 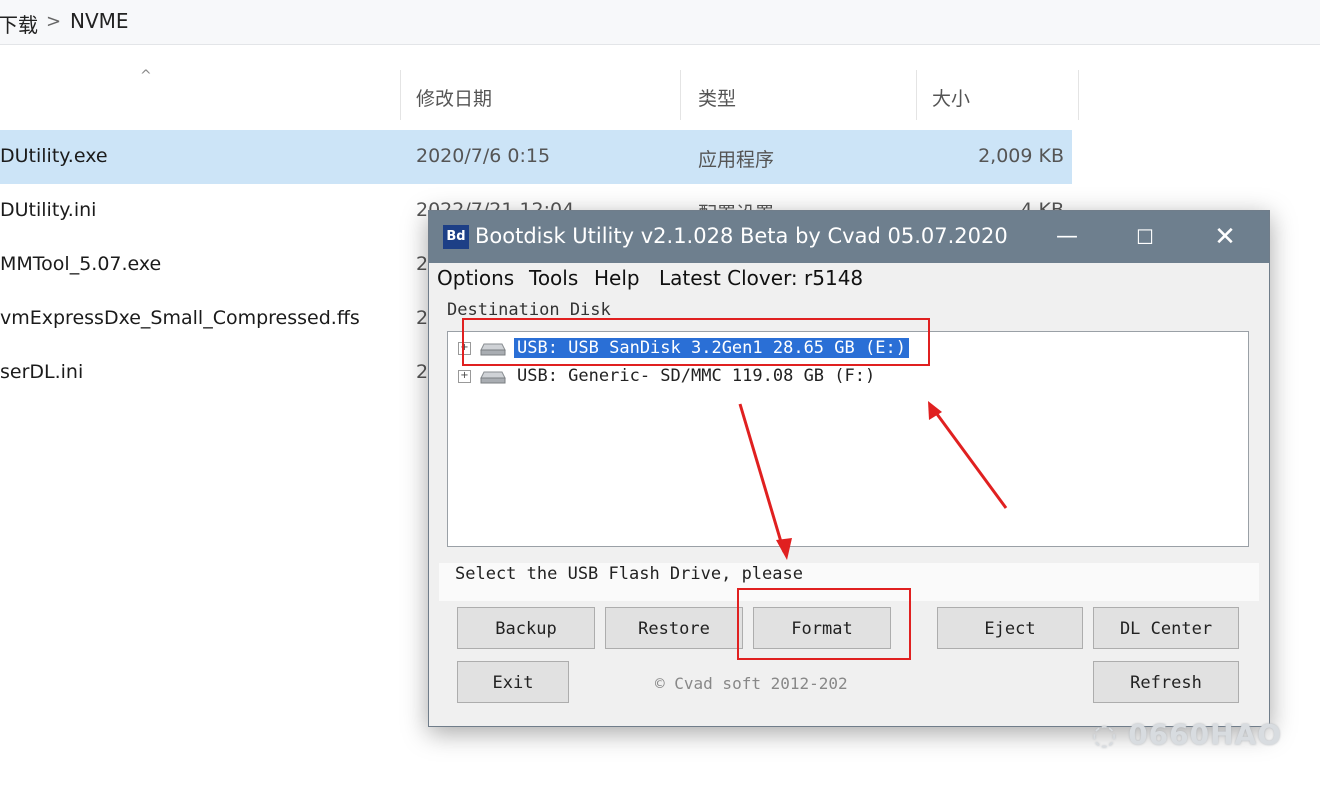 What do you see at coordinates (762, 478) in the screenshot?
I see `arrow-to-format` at bounding box center [762, 478].